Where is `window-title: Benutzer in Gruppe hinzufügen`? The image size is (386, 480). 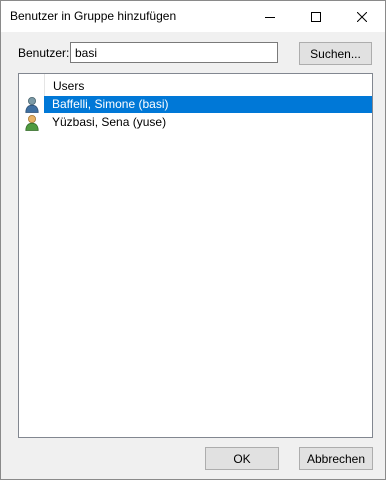 window-title: Benutzer in Gruppe hinzufügen is located at coordinates (93, 16).